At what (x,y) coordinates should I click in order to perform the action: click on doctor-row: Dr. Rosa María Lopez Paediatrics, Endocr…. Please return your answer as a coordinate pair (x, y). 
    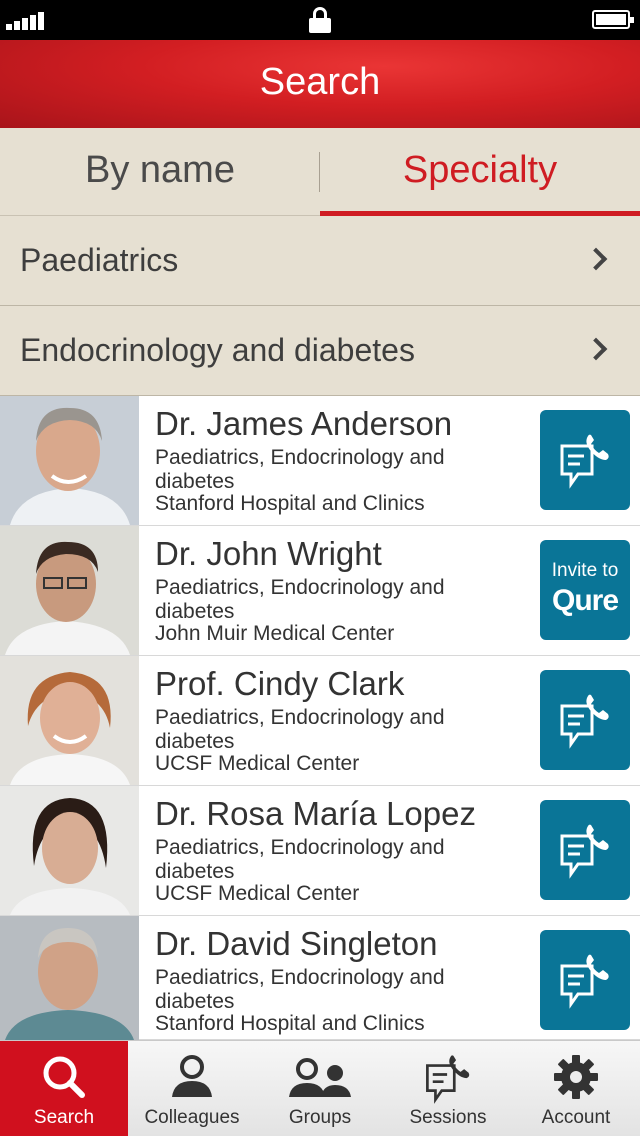
    Looking at the image, I should click on (320, 851).